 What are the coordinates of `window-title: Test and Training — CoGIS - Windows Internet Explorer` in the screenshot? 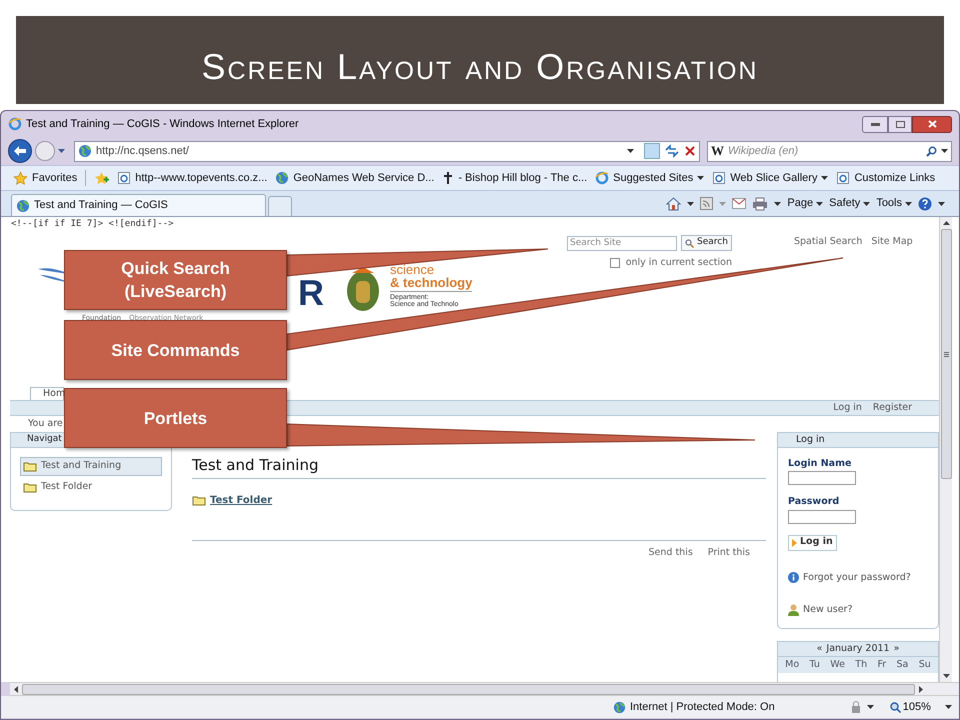 It's located at (162, 124).